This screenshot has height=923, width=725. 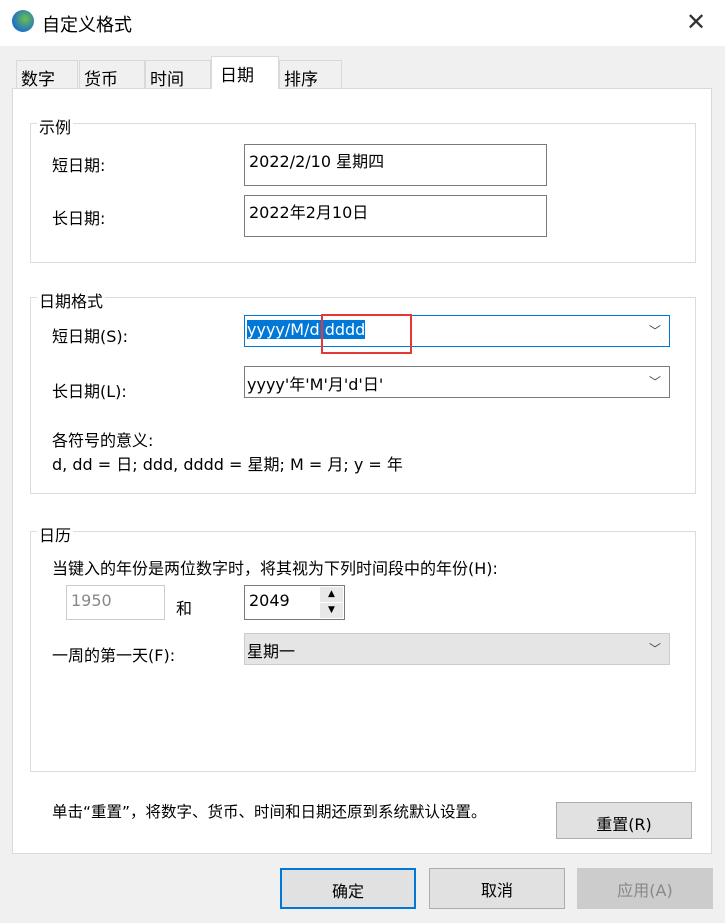 I want to click on tab-time: 时间, so click(x=178, y=75).